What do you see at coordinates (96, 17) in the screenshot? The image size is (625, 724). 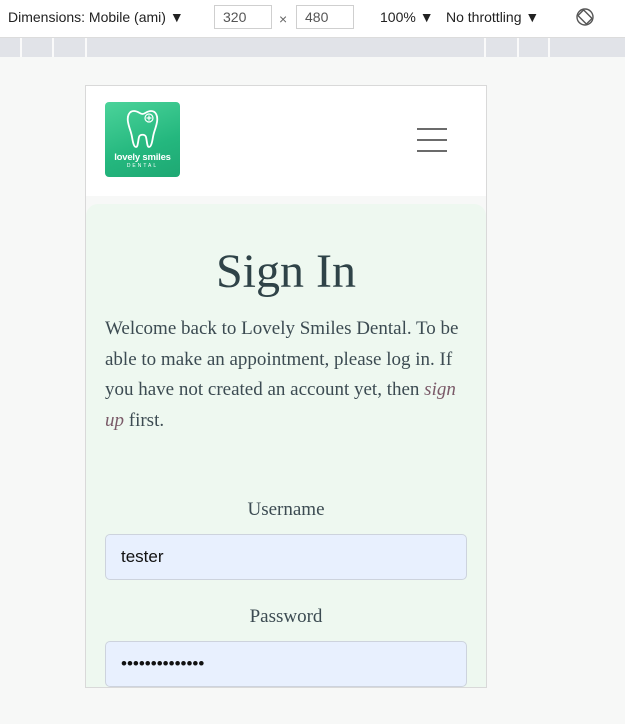 I see `dimensions-dropdown: Dimensions: Mobile (ami) ▼` at bounding box center [96, 17].